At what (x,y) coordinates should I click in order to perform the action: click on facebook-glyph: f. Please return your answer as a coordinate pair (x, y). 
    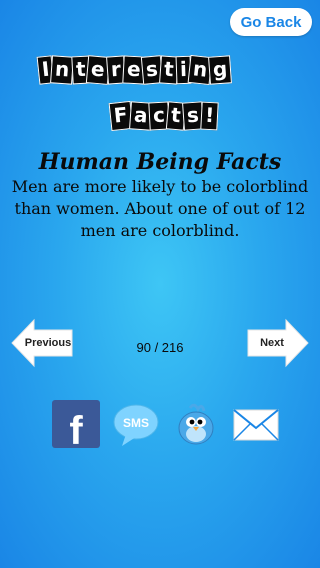
    Looking at the image, I should click on (76, 428).